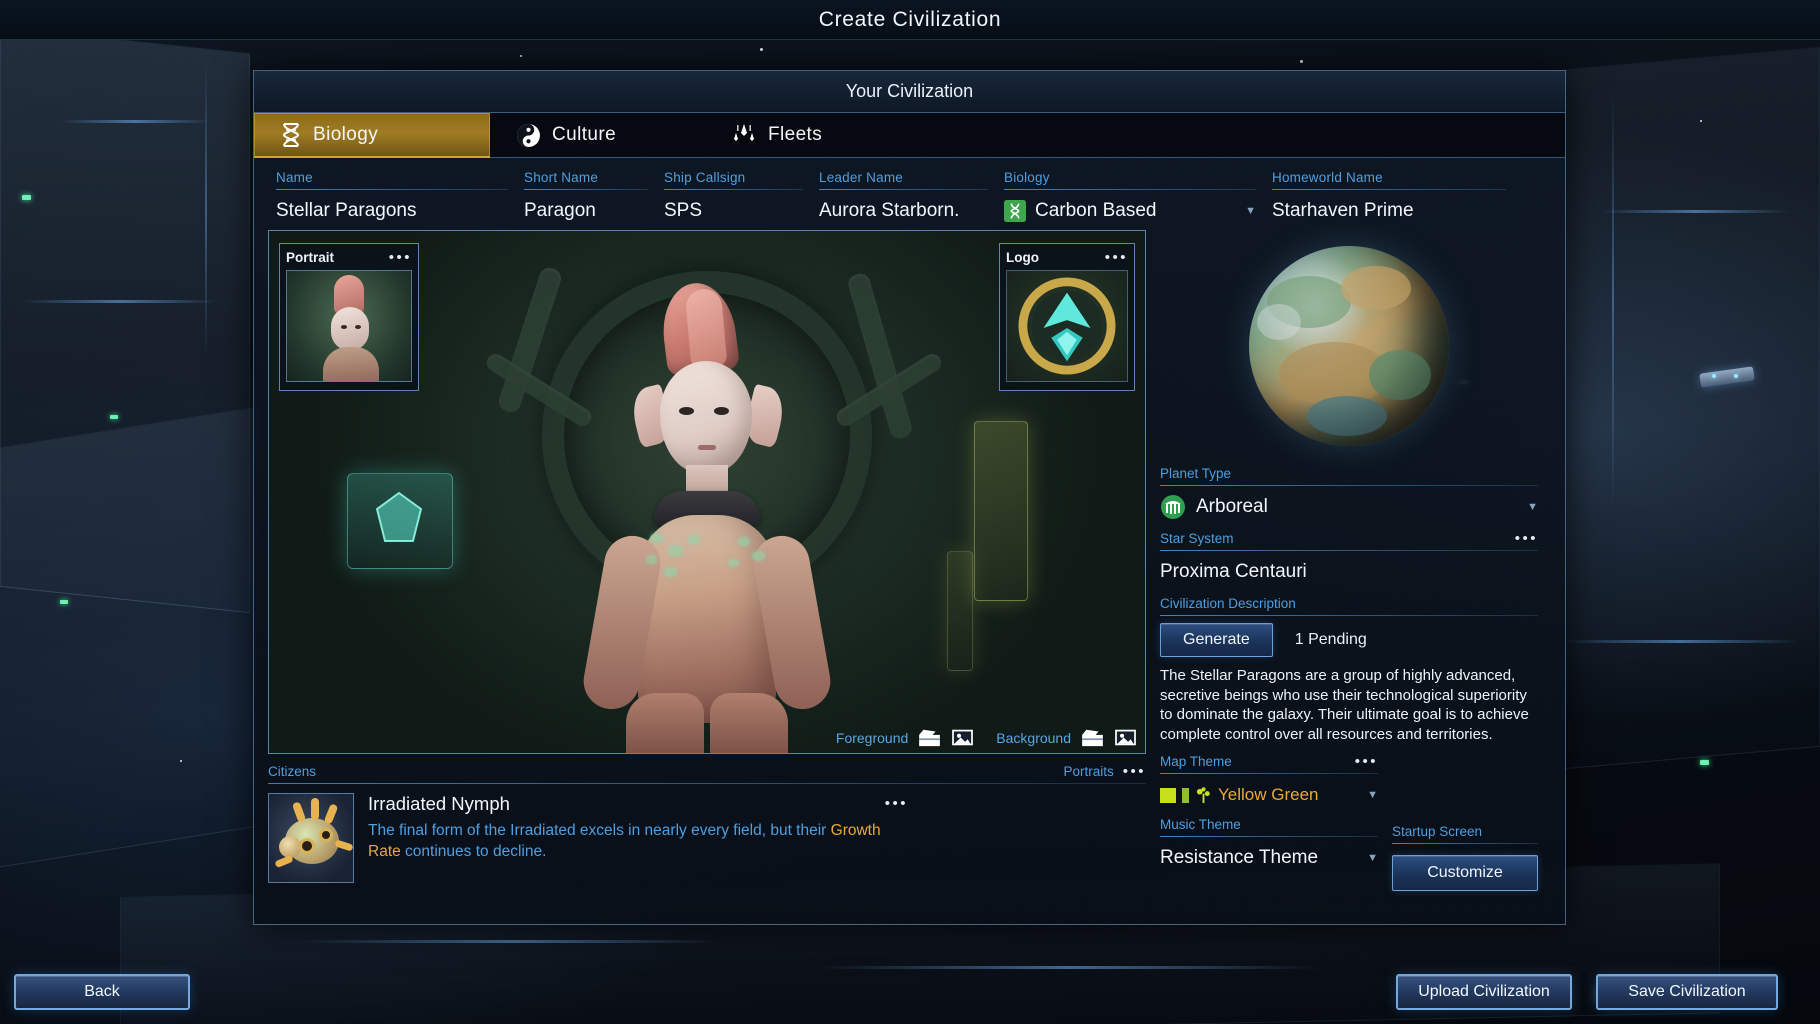 This screenshot has width=1820, height=1024. I want to click on star-system-header: Star System •••, so click(1349, 539).